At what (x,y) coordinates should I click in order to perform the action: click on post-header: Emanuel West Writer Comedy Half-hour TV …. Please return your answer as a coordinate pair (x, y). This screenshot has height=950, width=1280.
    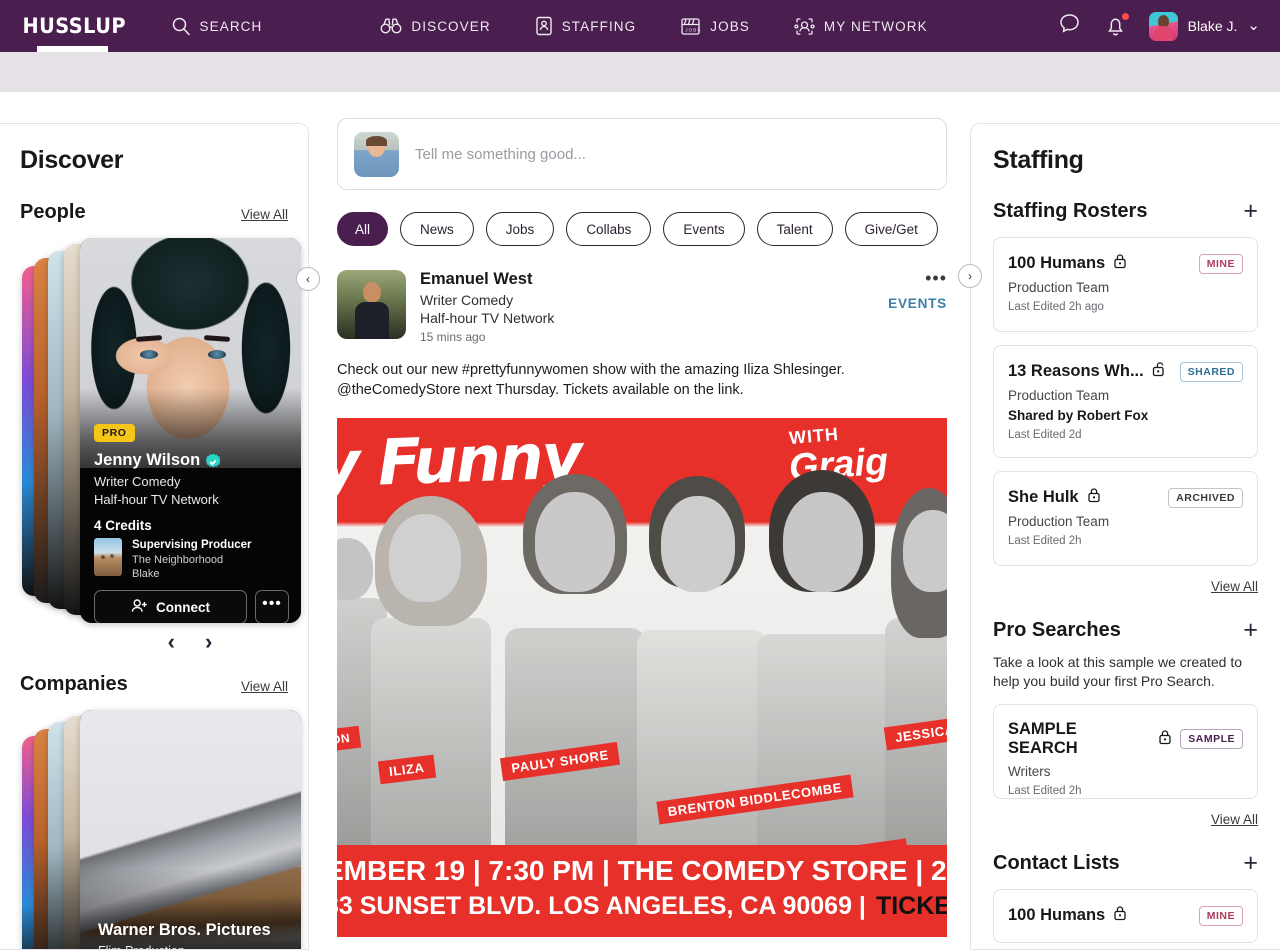
    Looking at the image, I should click on (642, 306).